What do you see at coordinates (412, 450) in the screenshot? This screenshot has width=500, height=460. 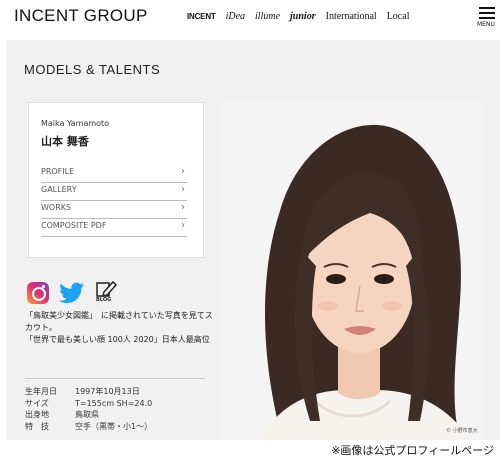 I see `image-caption: ※画像は公式プロフィールページ` at bounding box center [412, 450].